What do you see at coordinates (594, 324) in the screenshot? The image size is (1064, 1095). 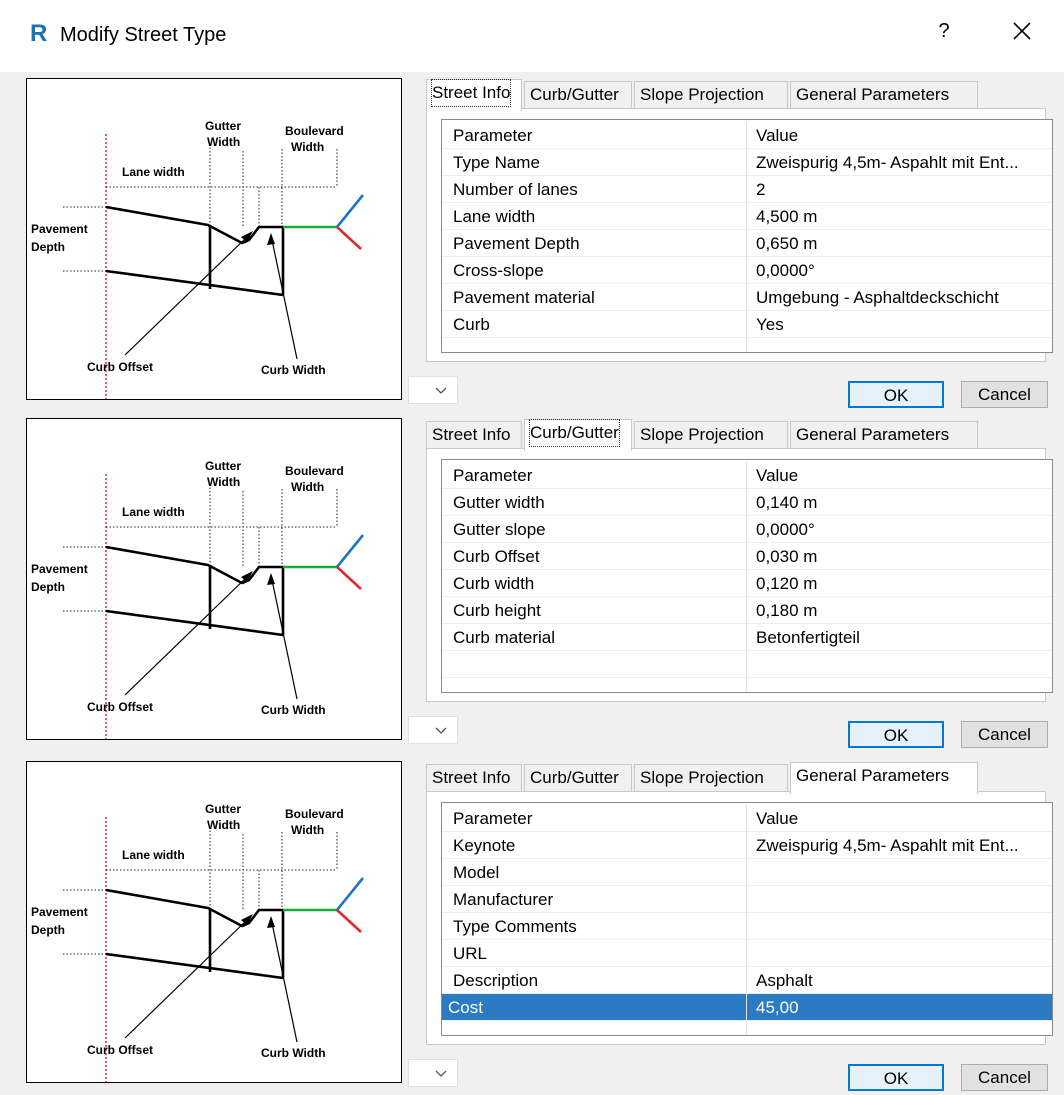 I see `parameter-name: Curb` at bounding box center [594, 324].